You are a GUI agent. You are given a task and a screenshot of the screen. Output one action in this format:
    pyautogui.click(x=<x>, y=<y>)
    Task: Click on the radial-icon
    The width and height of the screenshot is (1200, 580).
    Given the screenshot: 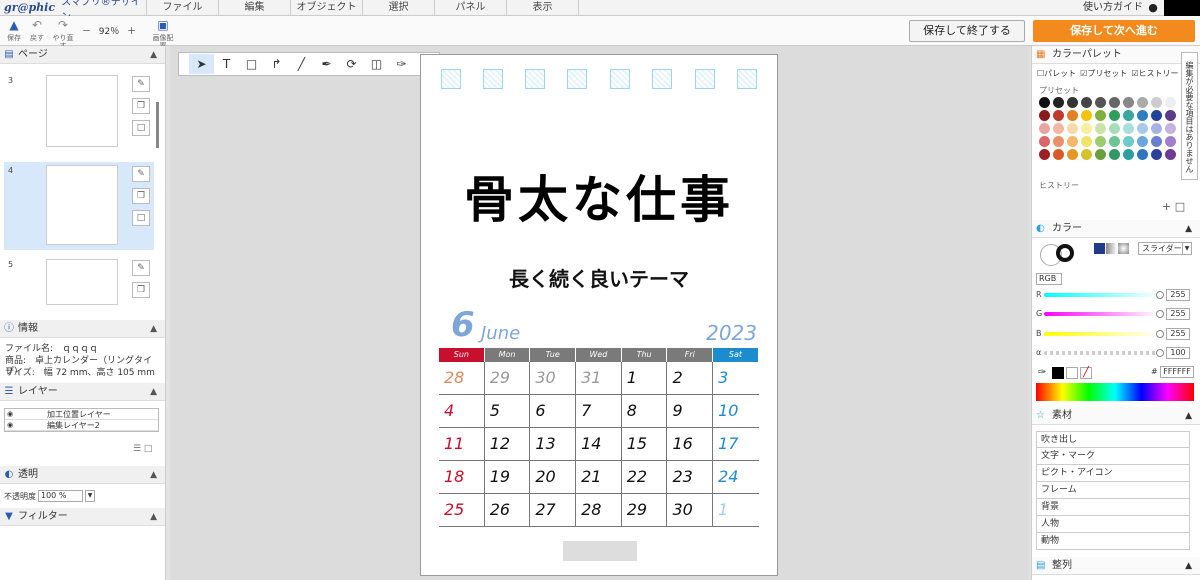 What is the action you would take?
    pyautogui.click(x=1123, y=248)
    